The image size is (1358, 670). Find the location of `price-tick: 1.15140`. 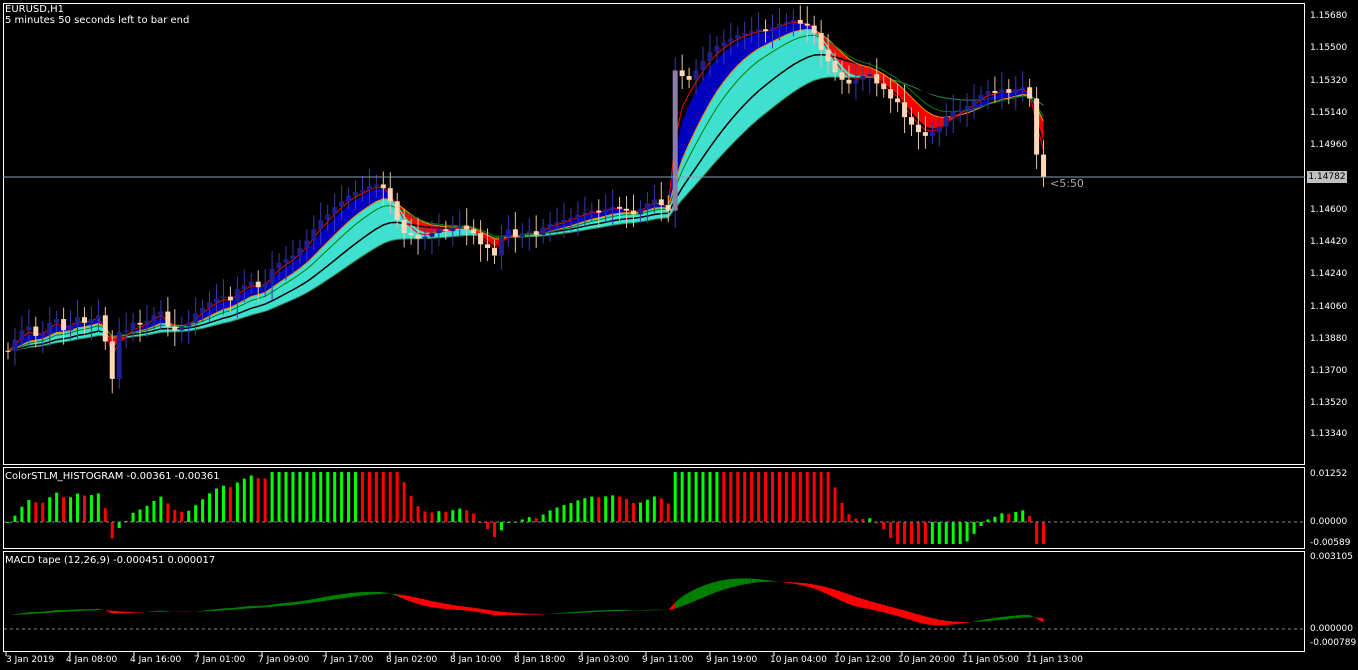

price-tick: 1.15140 is located at coordinates (1329, 113).